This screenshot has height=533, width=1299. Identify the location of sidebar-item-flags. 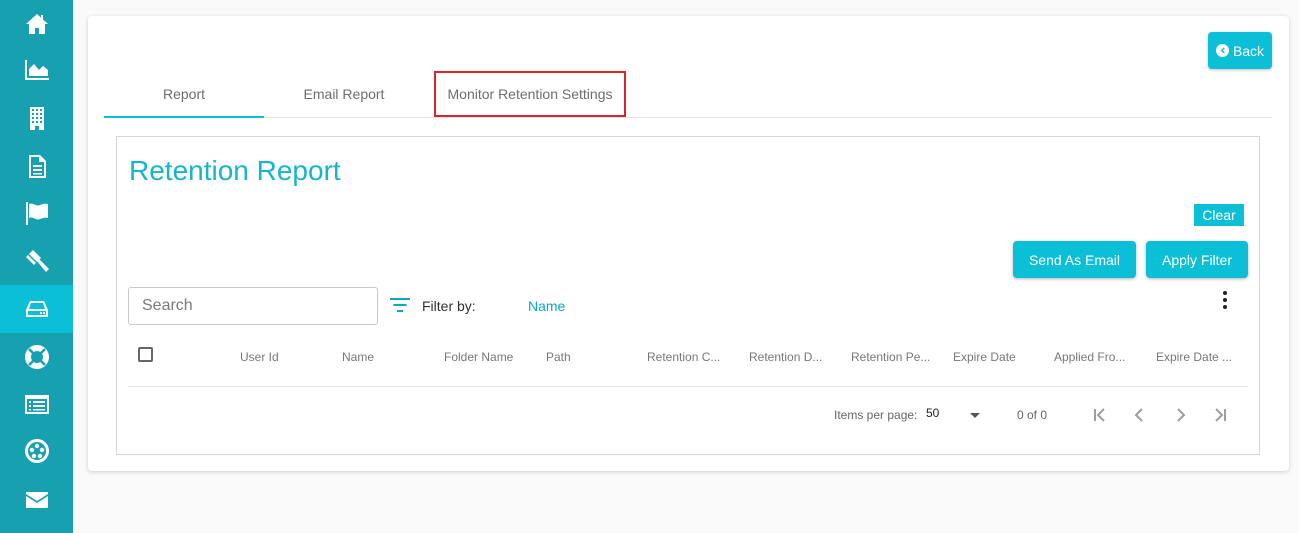
(36, 213).